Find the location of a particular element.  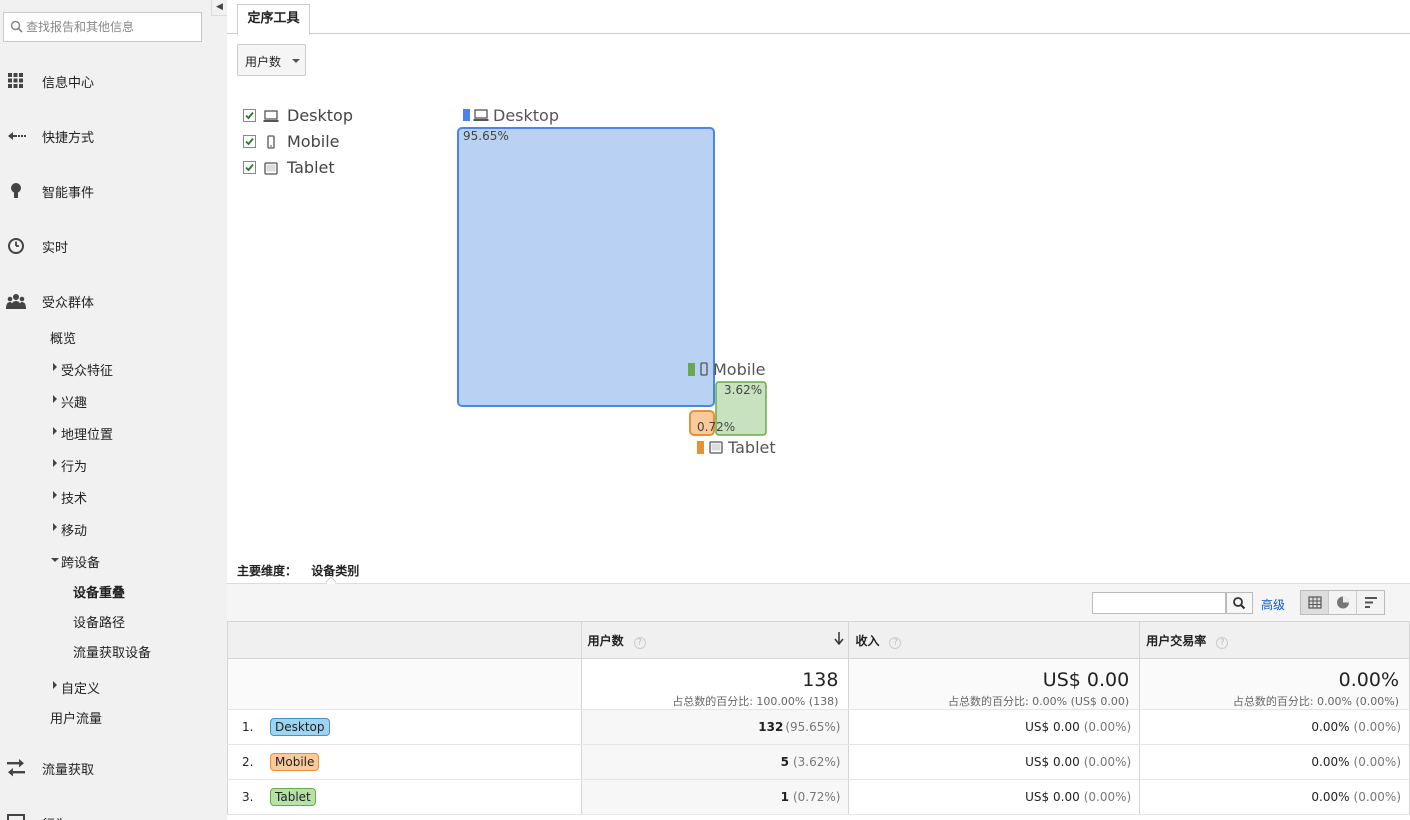

search-icon is located at coordinates (1239, 603).